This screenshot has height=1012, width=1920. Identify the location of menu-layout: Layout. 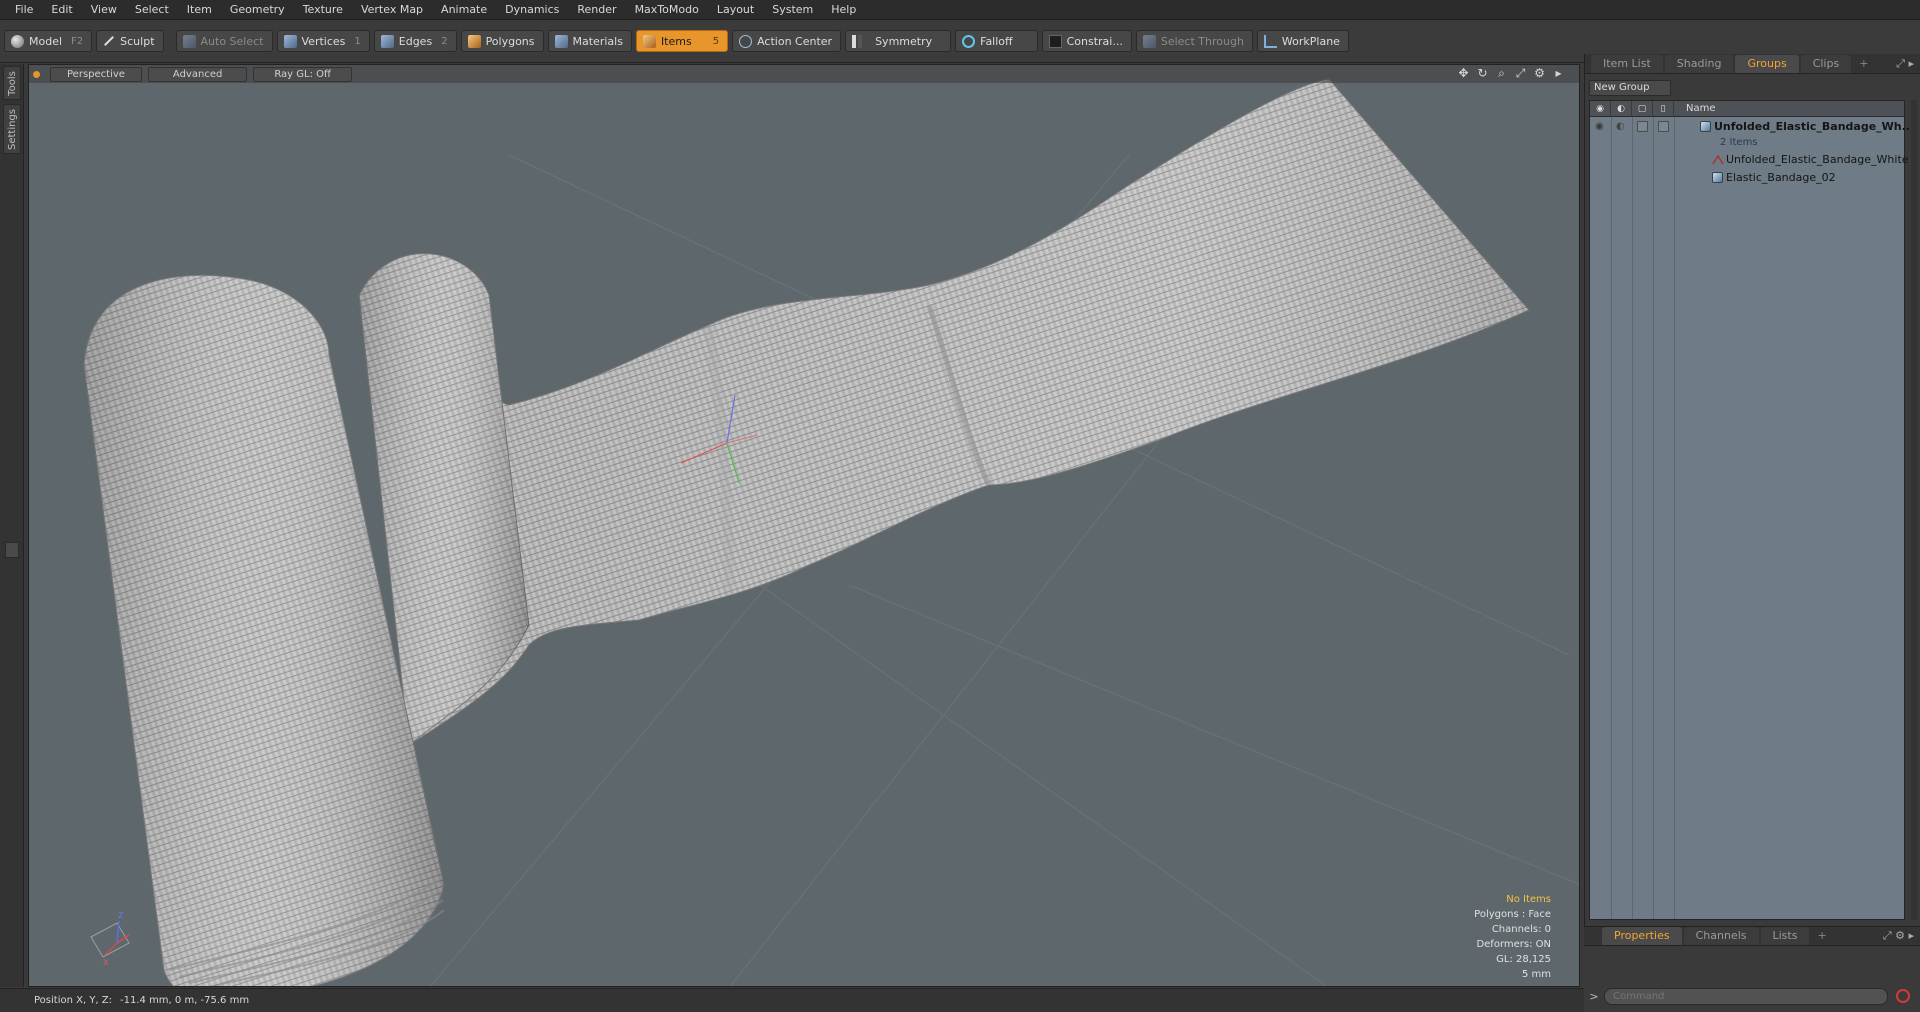
(735, 10).